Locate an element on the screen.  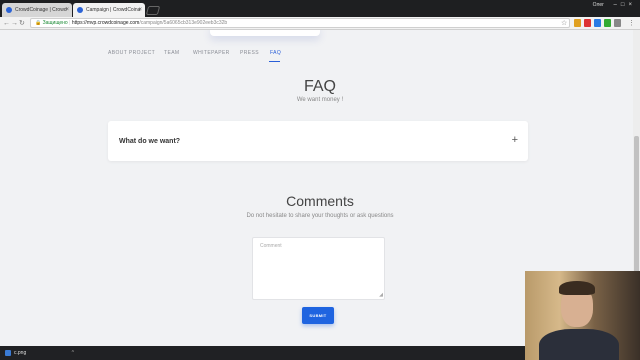
subnav-item-faq: FAQ is located at coordinates (275, 53).